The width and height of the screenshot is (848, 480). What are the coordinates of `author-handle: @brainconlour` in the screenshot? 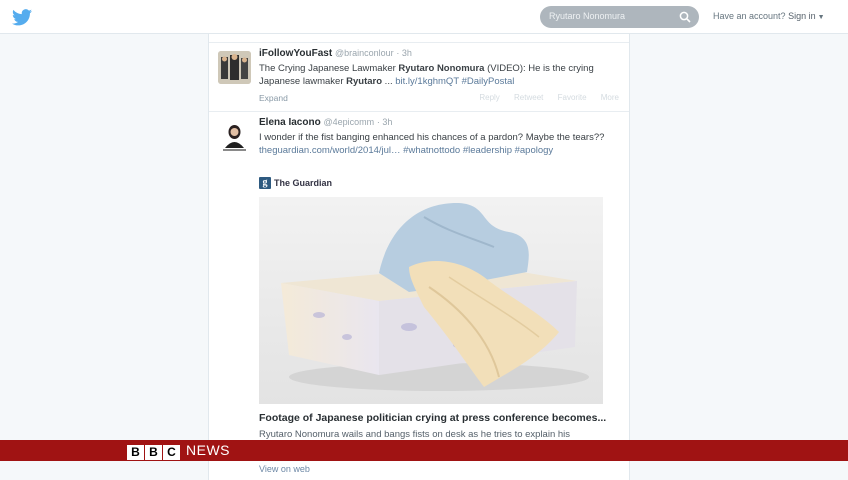 It's located at (364, 53).